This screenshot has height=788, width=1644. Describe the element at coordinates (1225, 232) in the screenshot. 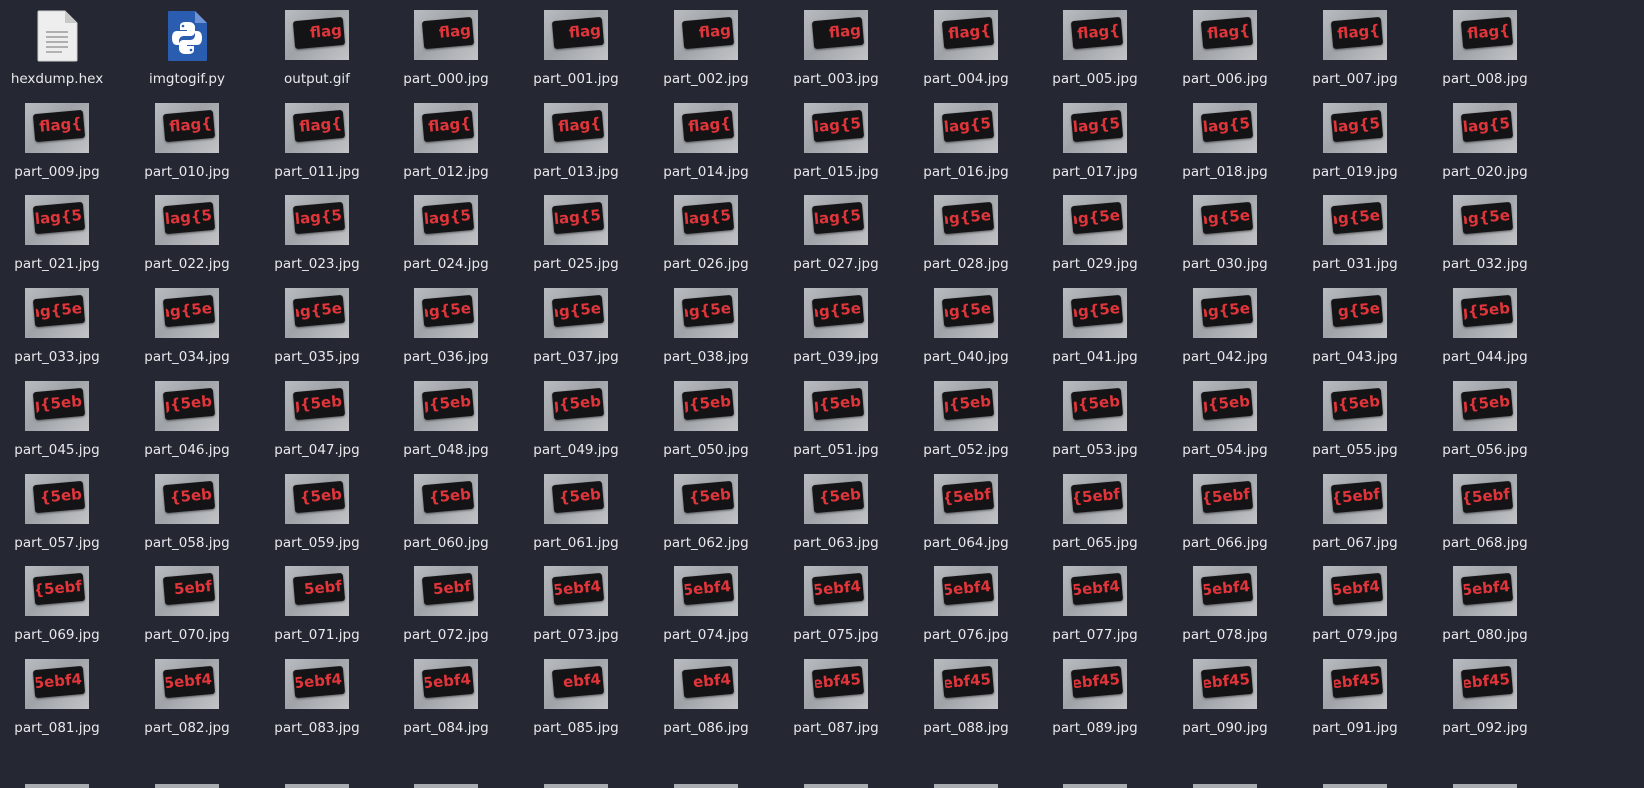

I see `file-item: lag{5e part_030.jpg` at that location.